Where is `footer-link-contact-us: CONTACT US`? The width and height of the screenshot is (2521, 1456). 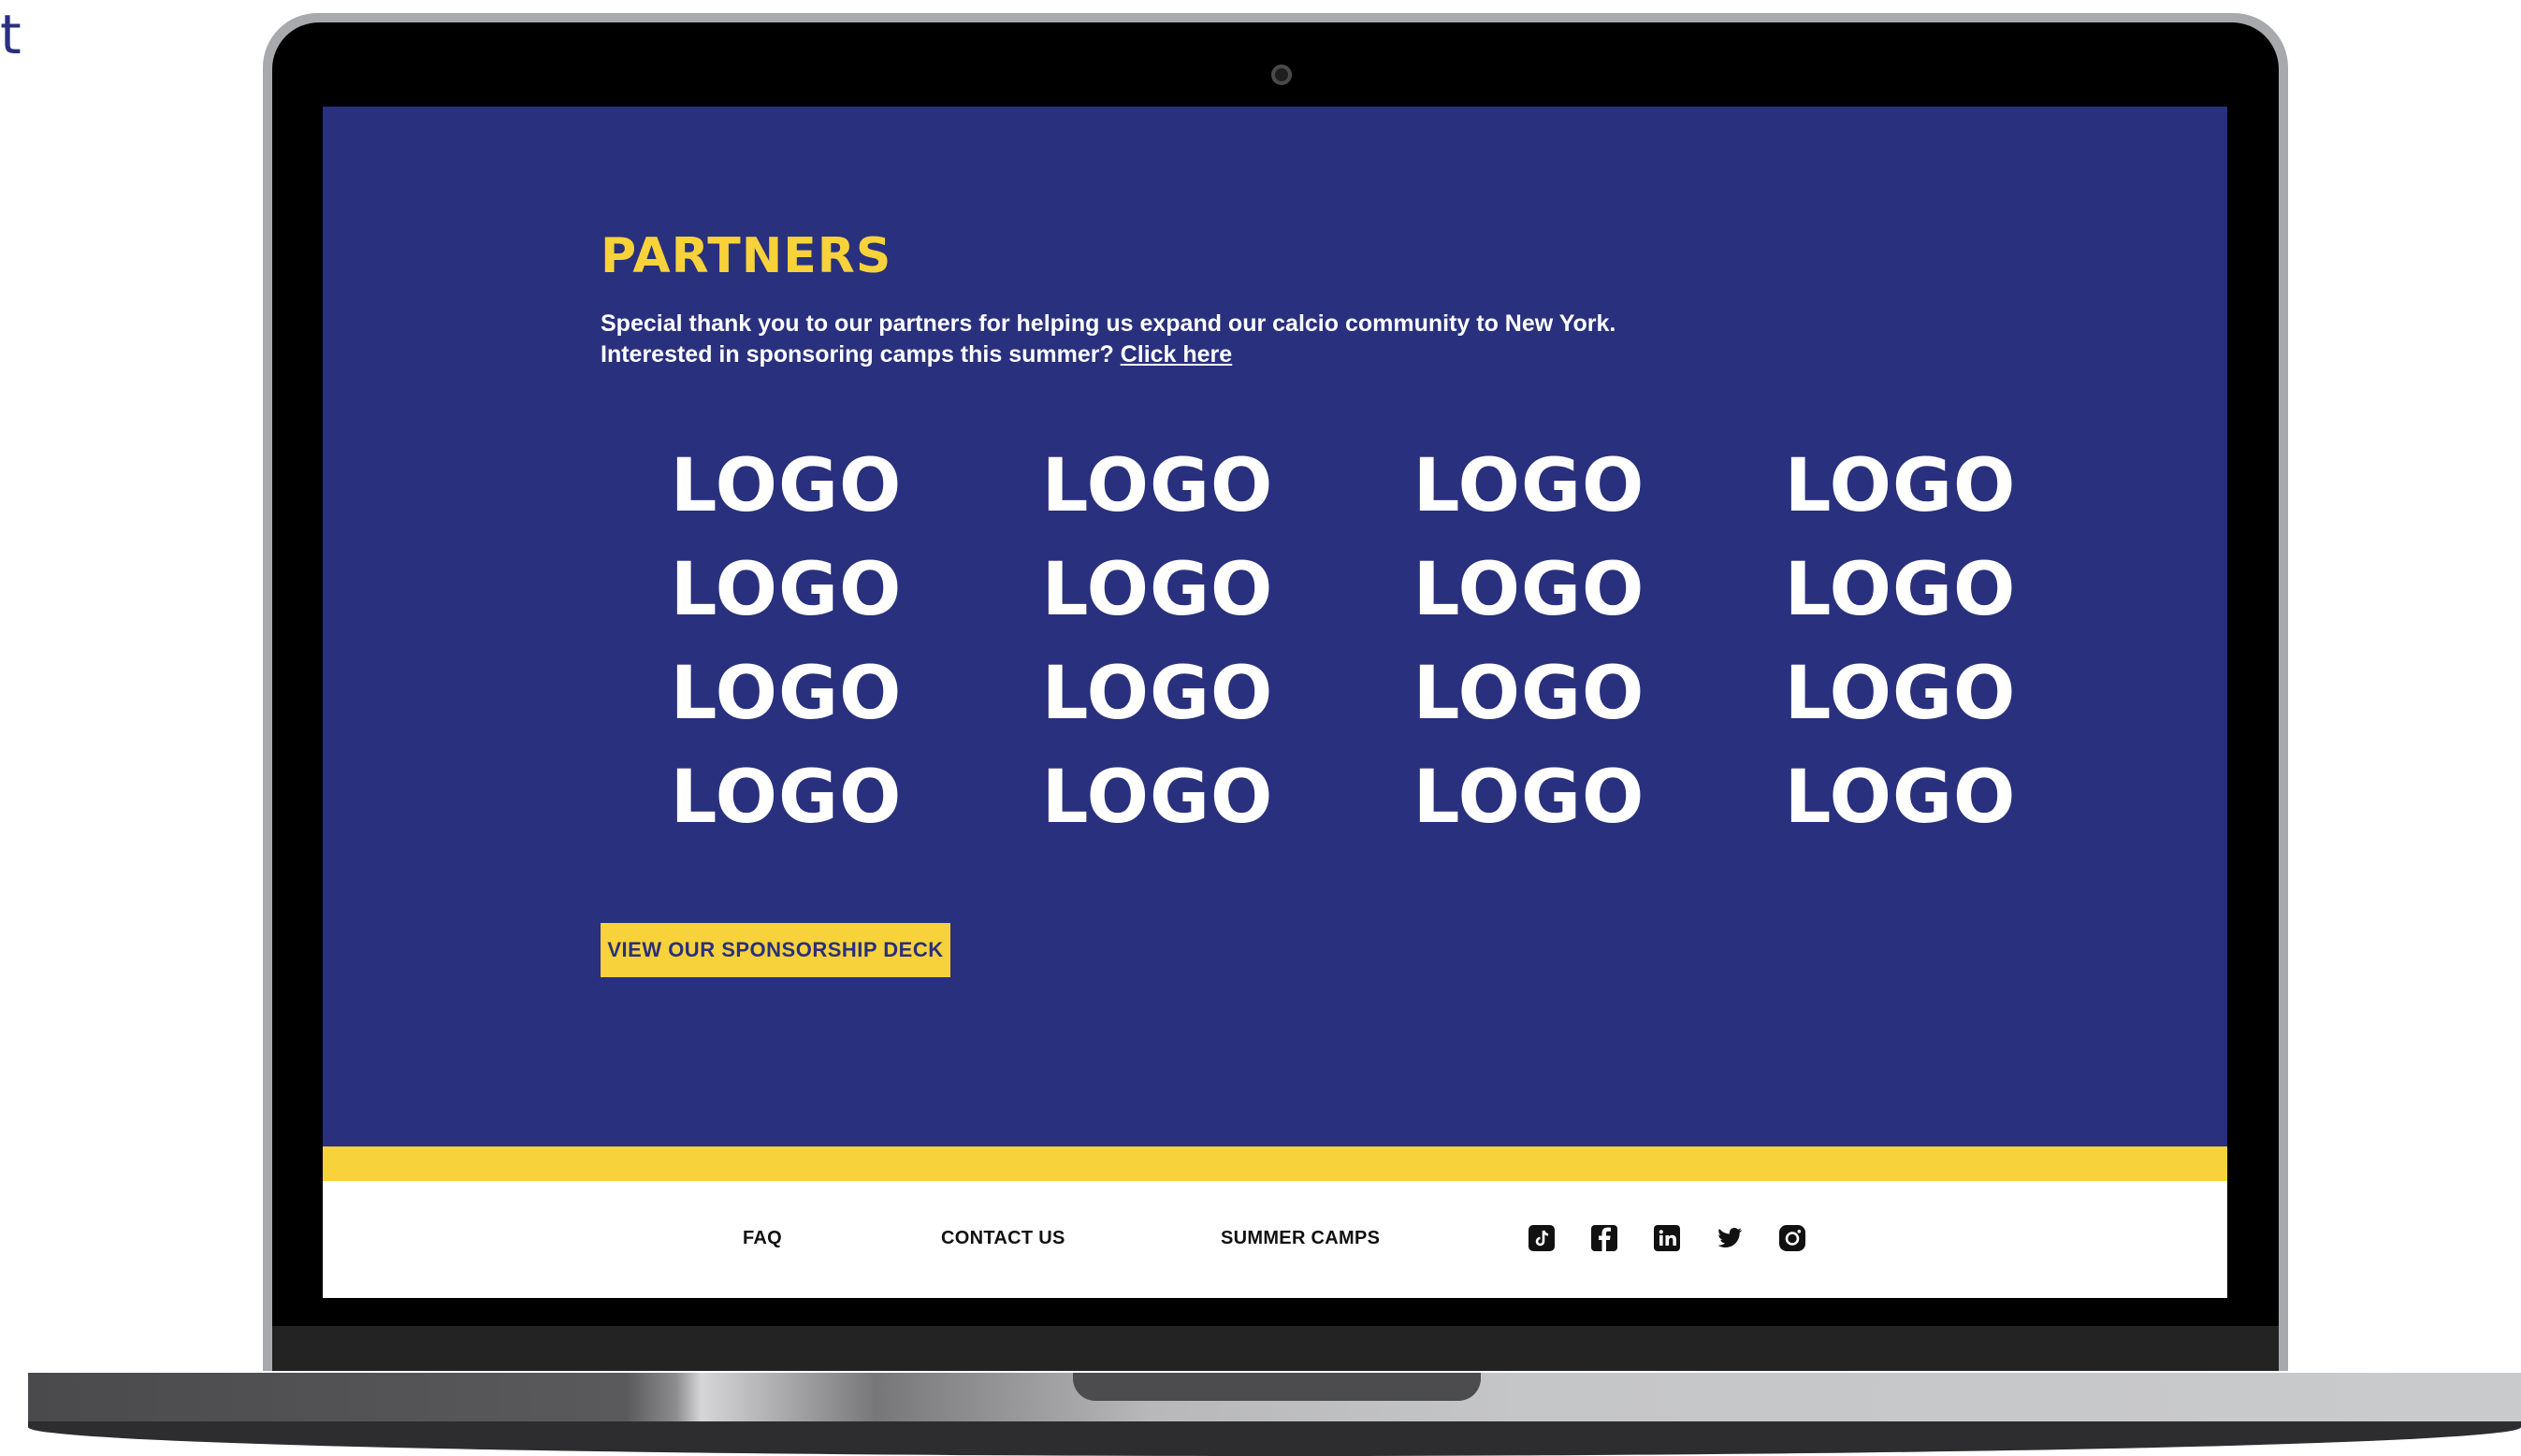
footer-link-contact-us: CONTACT US is located at coordinates (1003, 1238).